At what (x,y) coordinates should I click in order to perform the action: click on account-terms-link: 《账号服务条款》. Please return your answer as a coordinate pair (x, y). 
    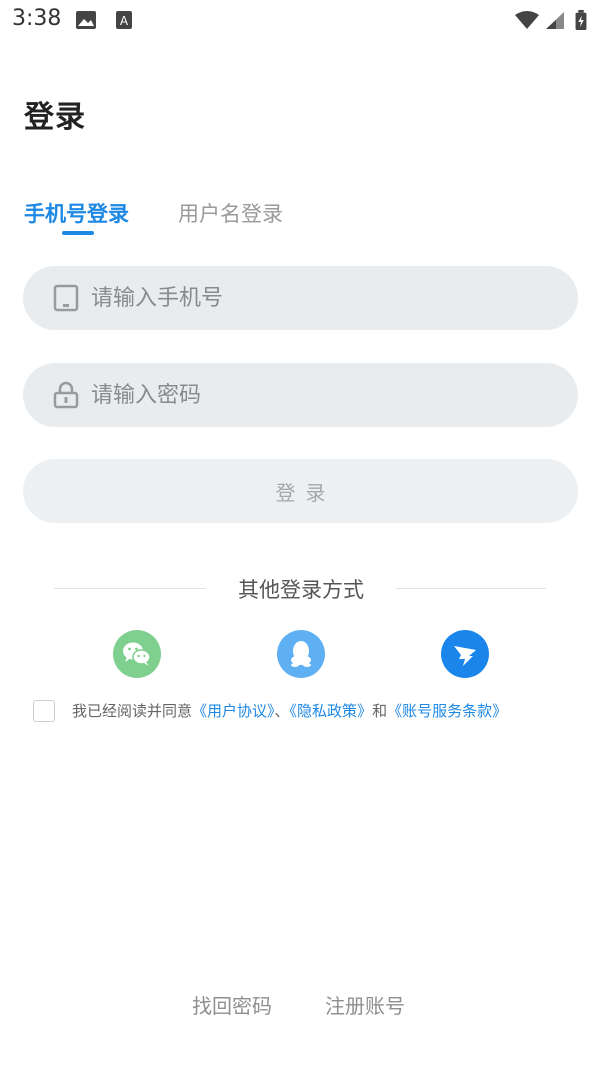
    Looking at the image, I should click on (447, 711).